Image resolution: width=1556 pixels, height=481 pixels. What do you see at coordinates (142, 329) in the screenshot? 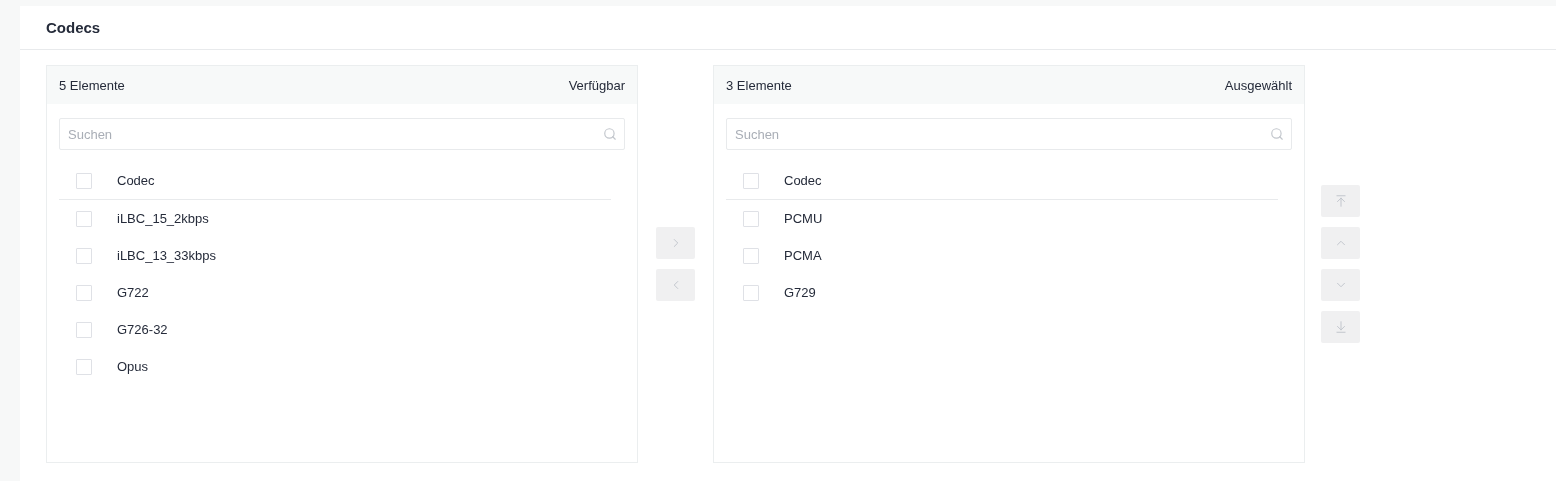
I see `list-item: G726-32` at bounding box center [142, 329].